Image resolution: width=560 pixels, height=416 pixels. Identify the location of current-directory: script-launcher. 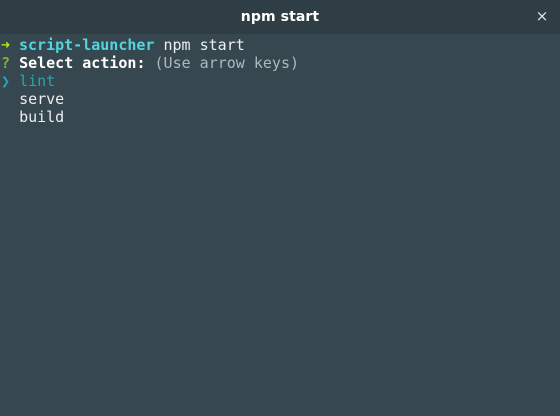
(87, 45).